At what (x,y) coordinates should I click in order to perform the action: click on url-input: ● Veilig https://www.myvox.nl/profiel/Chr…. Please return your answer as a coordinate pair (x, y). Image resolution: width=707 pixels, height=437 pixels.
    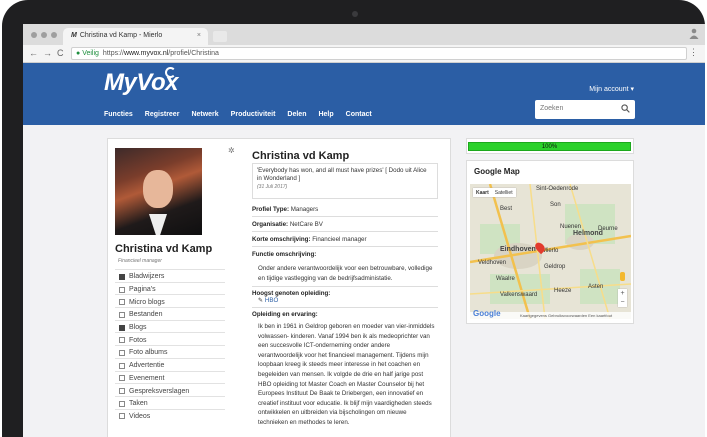
    Looking at the image, I should click on (379, 53).